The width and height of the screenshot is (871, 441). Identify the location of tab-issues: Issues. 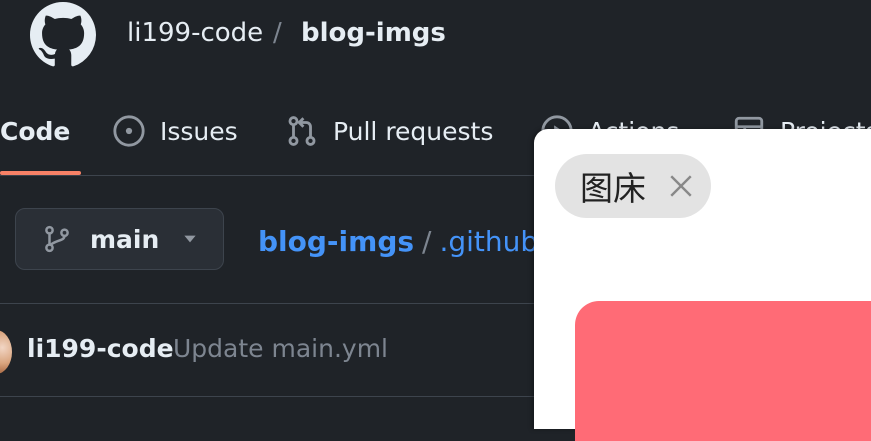
(175, 131).